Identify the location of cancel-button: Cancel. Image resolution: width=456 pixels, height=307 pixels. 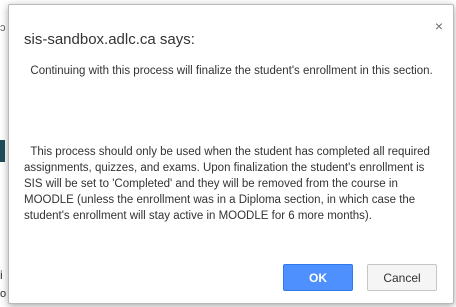
(402, 277).